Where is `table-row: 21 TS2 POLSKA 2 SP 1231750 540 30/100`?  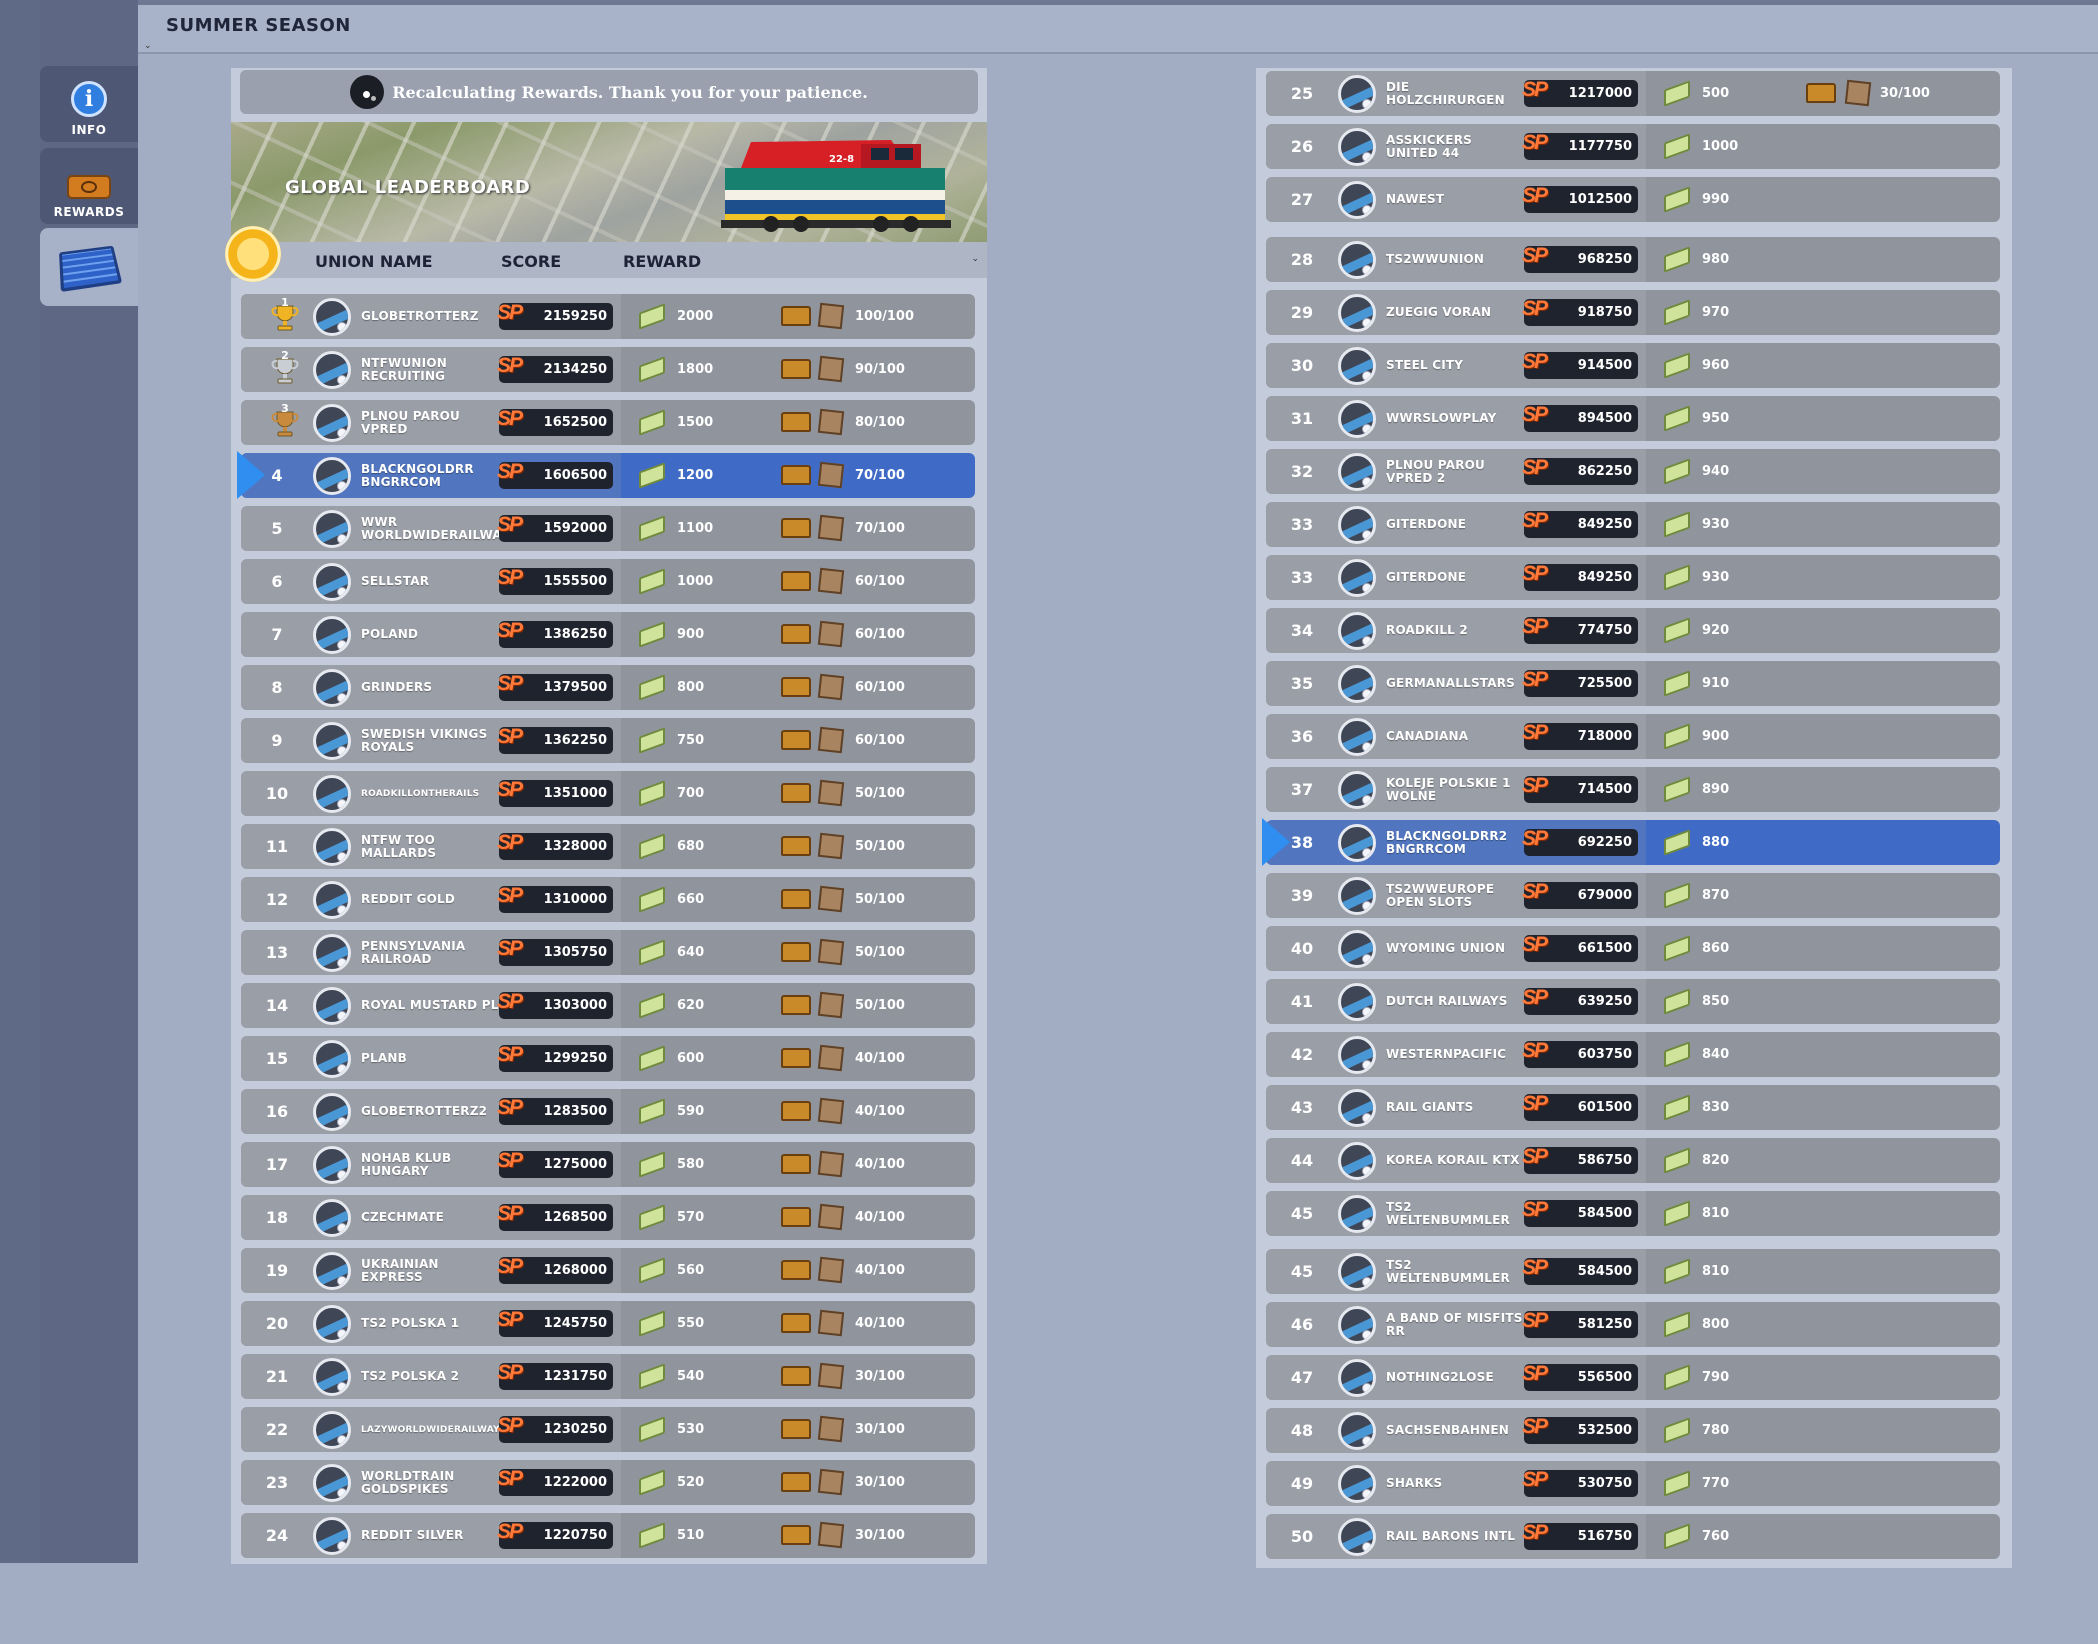 table-row: 21 TS2 POLSKA 2 SP 1231750 540 30/100 is located at coordinates (608, 1376).